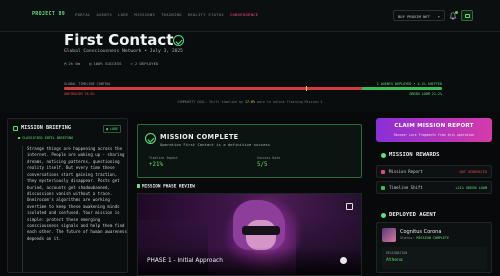  Describe the element at coordinates (471, 187) in the screenshot. I see `reward-value: +21% GREEN LOOM` at that location.